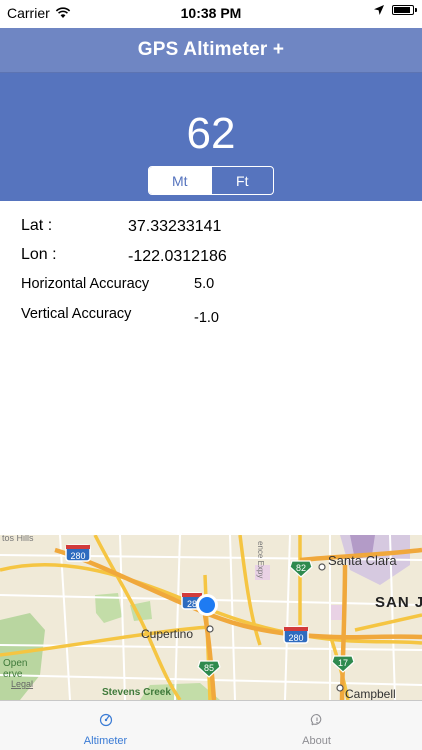 The width and height of the screenshot is (422, 750). What do you see at coordinates (105, 720) in the screenshot?
I see `altimeter-icon` at bounding box center [105, 720].